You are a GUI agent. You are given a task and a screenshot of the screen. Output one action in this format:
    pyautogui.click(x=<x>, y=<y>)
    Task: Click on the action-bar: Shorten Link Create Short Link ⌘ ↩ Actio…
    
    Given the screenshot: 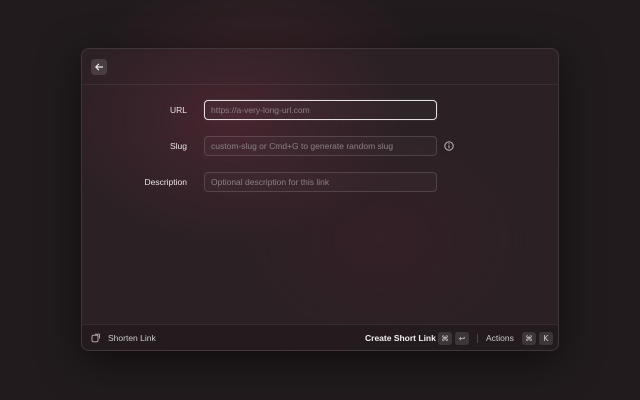 What is the action you would take?
    pyautogui.click(x=320, y=337)
    